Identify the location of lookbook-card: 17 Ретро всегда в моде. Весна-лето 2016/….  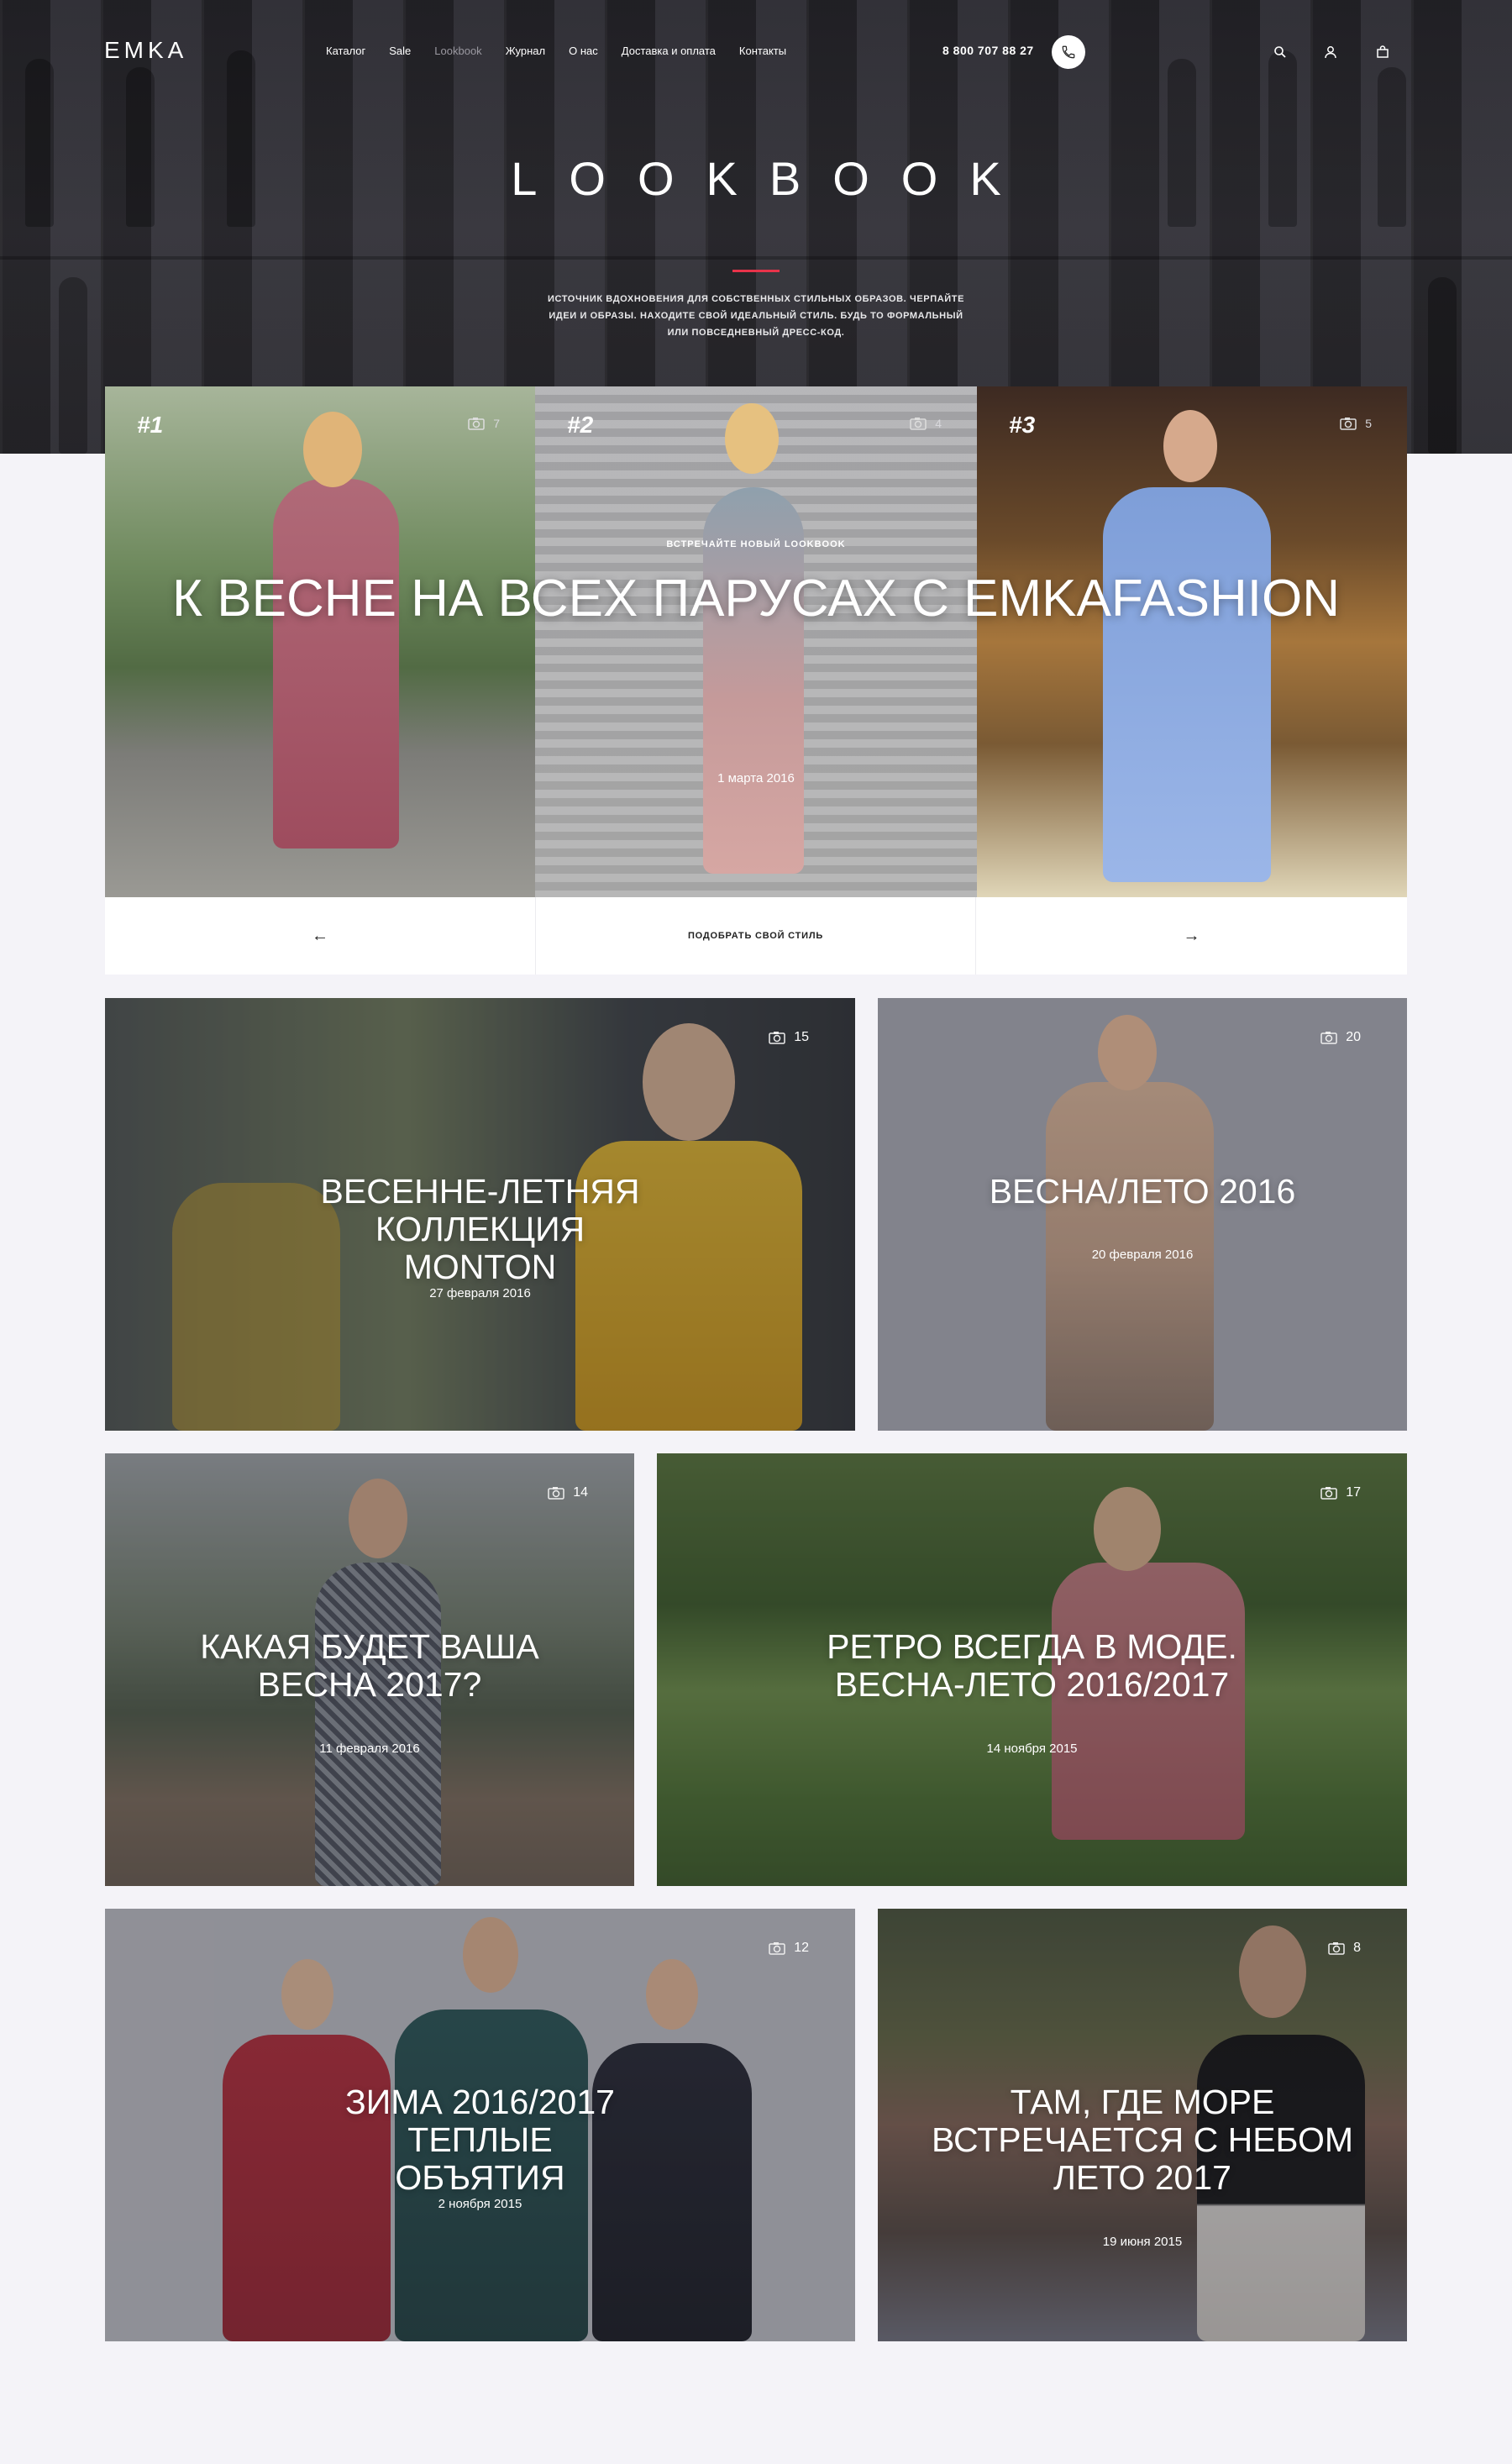
(1032, 1670).